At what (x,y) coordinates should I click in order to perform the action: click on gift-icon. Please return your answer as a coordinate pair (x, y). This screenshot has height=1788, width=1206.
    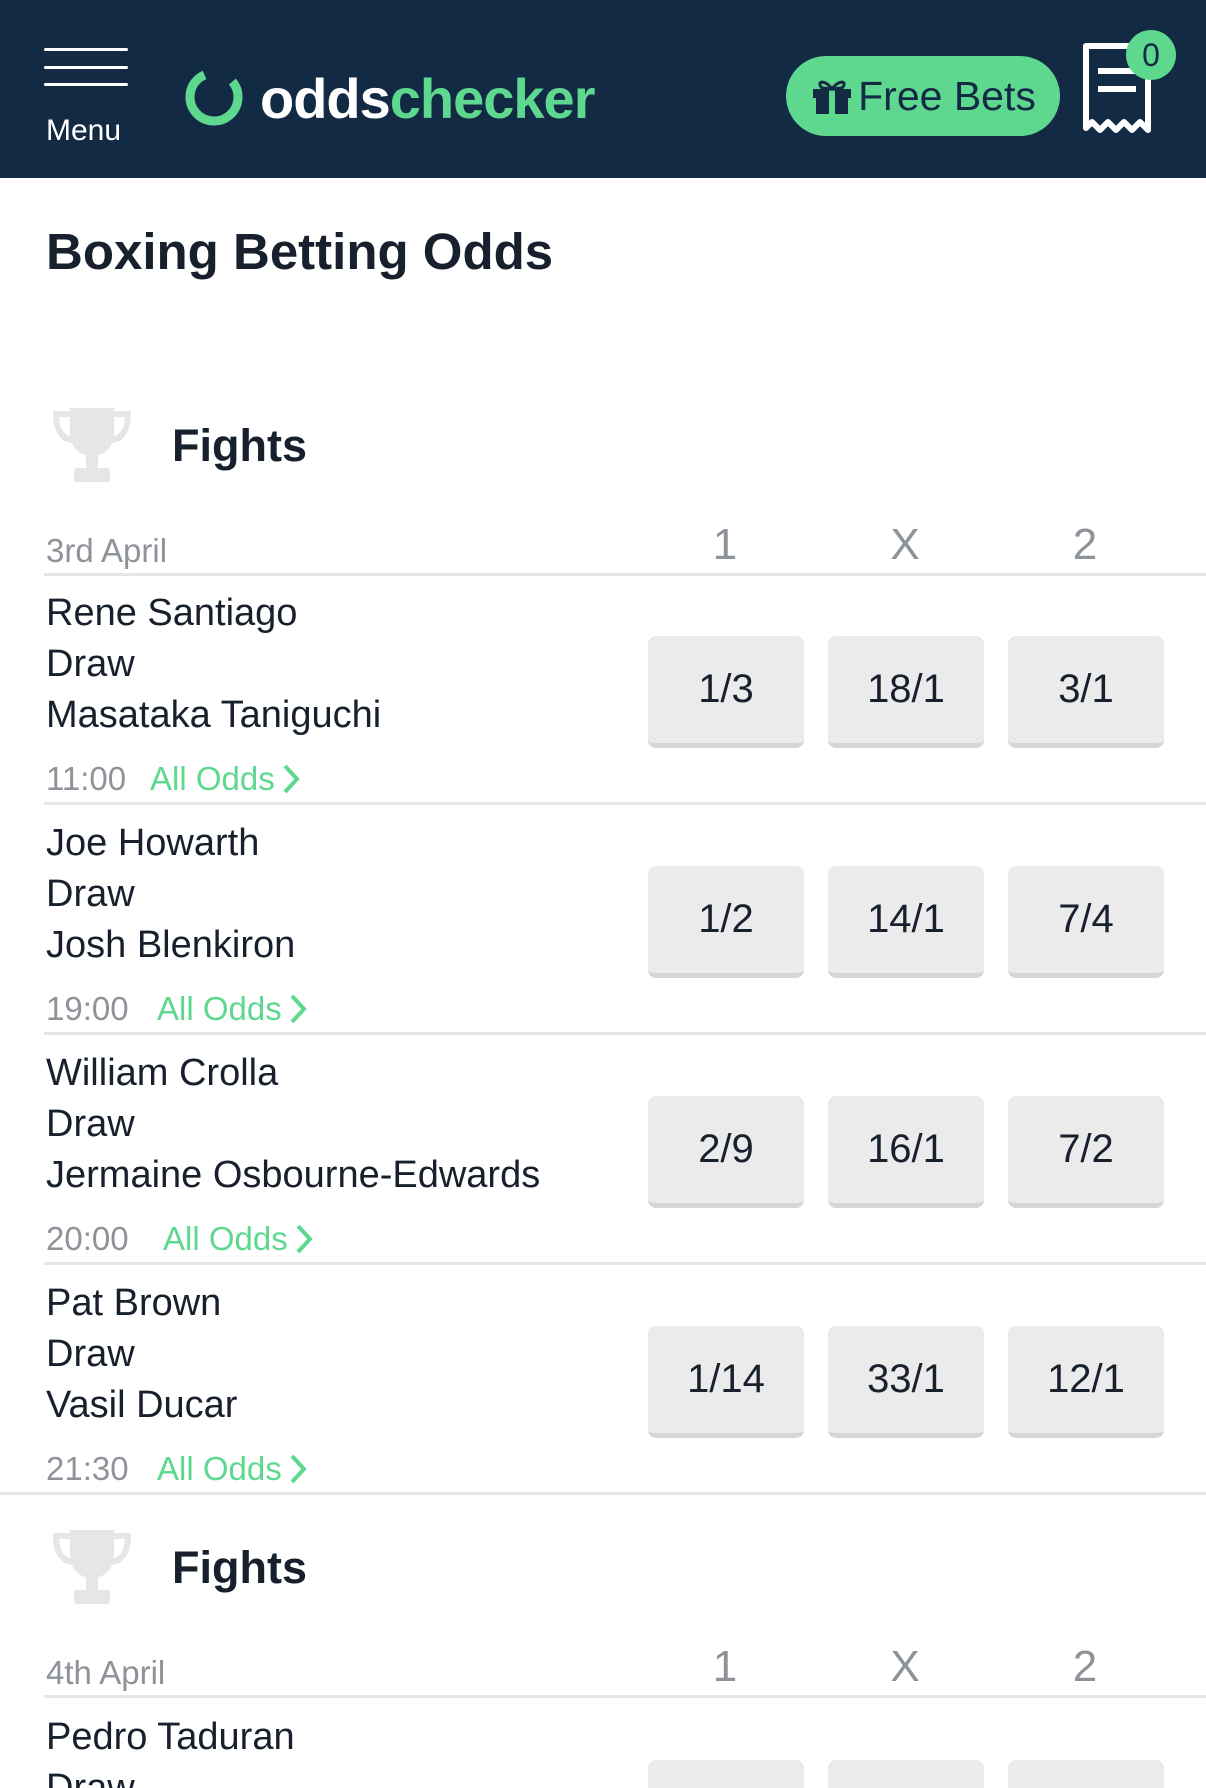
    Looking at the image, I should click on (832, 97).